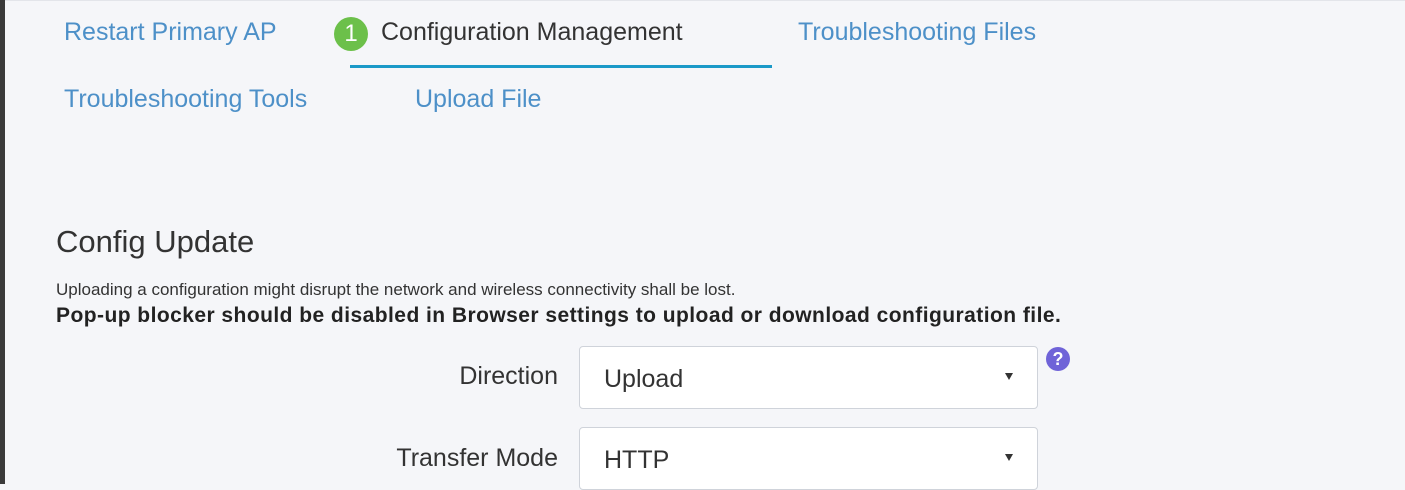 The width and height of the screenshot is (1405, 490). Describe the element at coordinates (644, 379) in the screenshot. I see `direction-selected-value: Upload` at that location.